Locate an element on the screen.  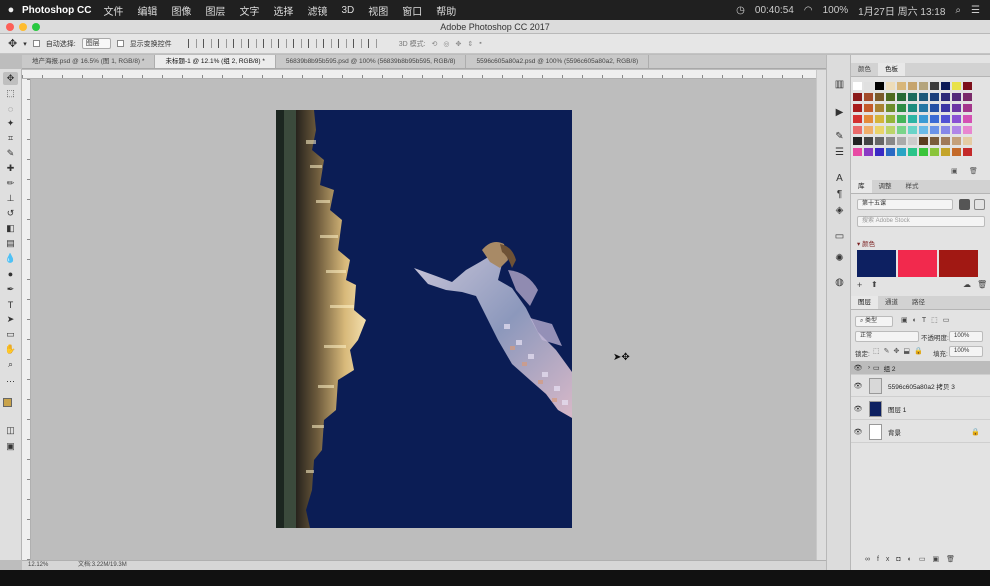
dodge-tool-icon: ● is located at coordinates (10, 273).